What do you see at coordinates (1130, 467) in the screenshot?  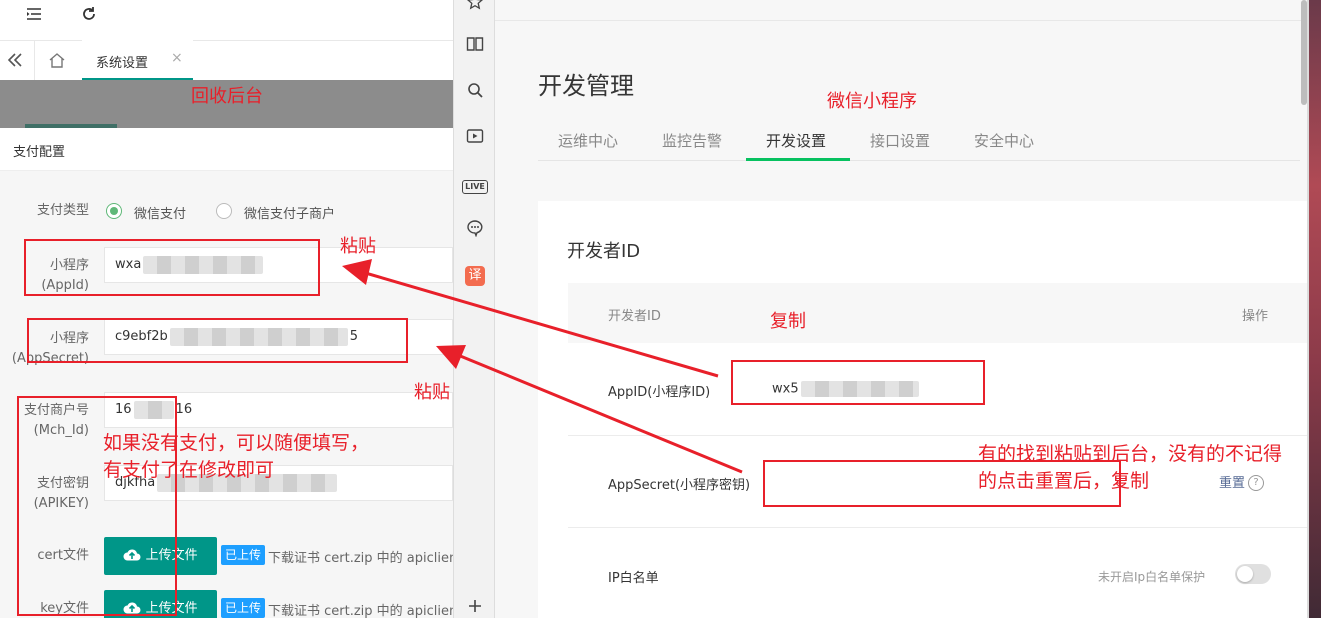 I see `annotation-reset-note: 有的找到粘贴到后台，没有的不记得 的点击重置后，复制` at bounding box center [1130, 467].